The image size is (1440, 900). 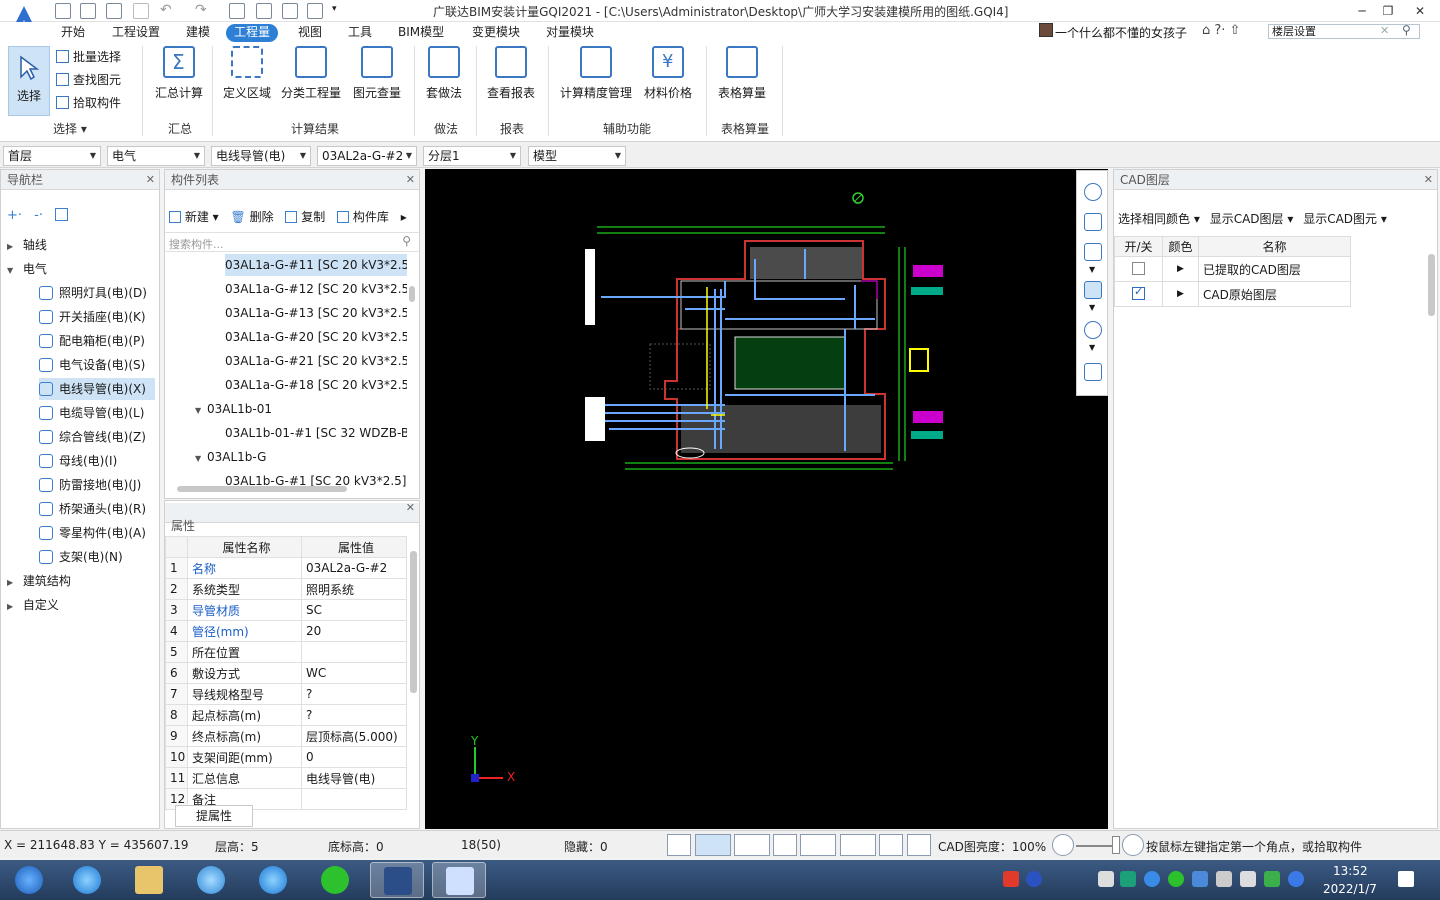 I want to click on define-area-button: 定义区域, so click(x=247, y=73).